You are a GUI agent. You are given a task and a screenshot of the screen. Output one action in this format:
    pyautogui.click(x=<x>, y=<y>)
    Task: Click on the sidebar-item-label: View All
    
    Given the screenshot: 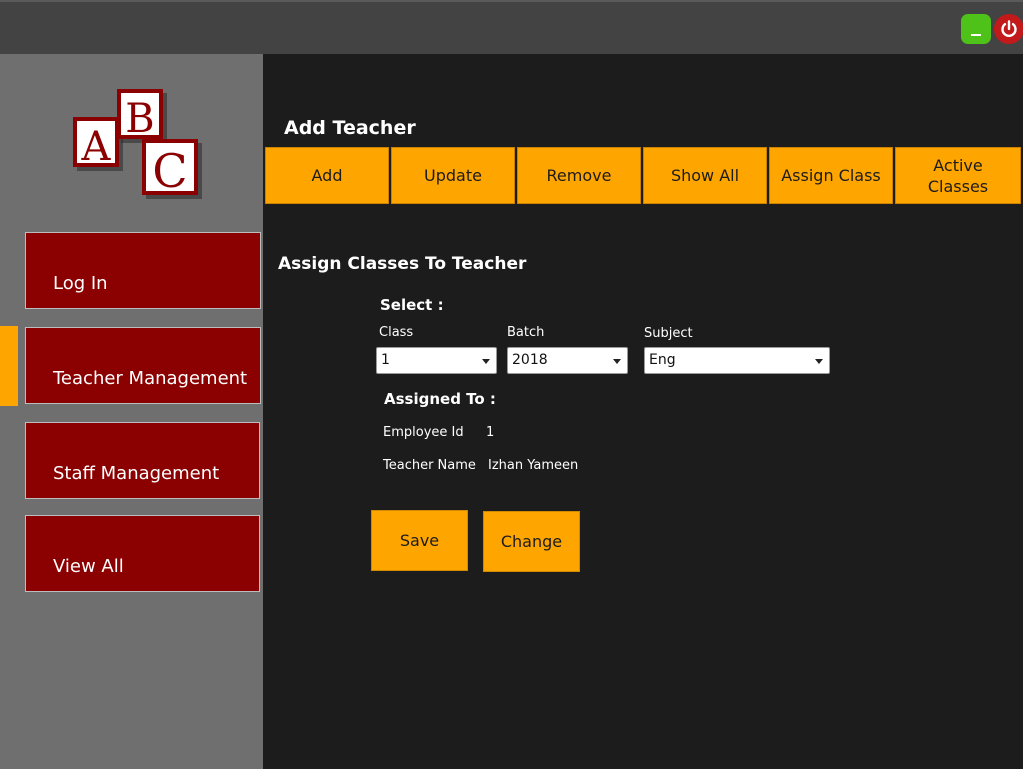 What is the action you would take?
    pyautogui.click(x=88, y=566)
    